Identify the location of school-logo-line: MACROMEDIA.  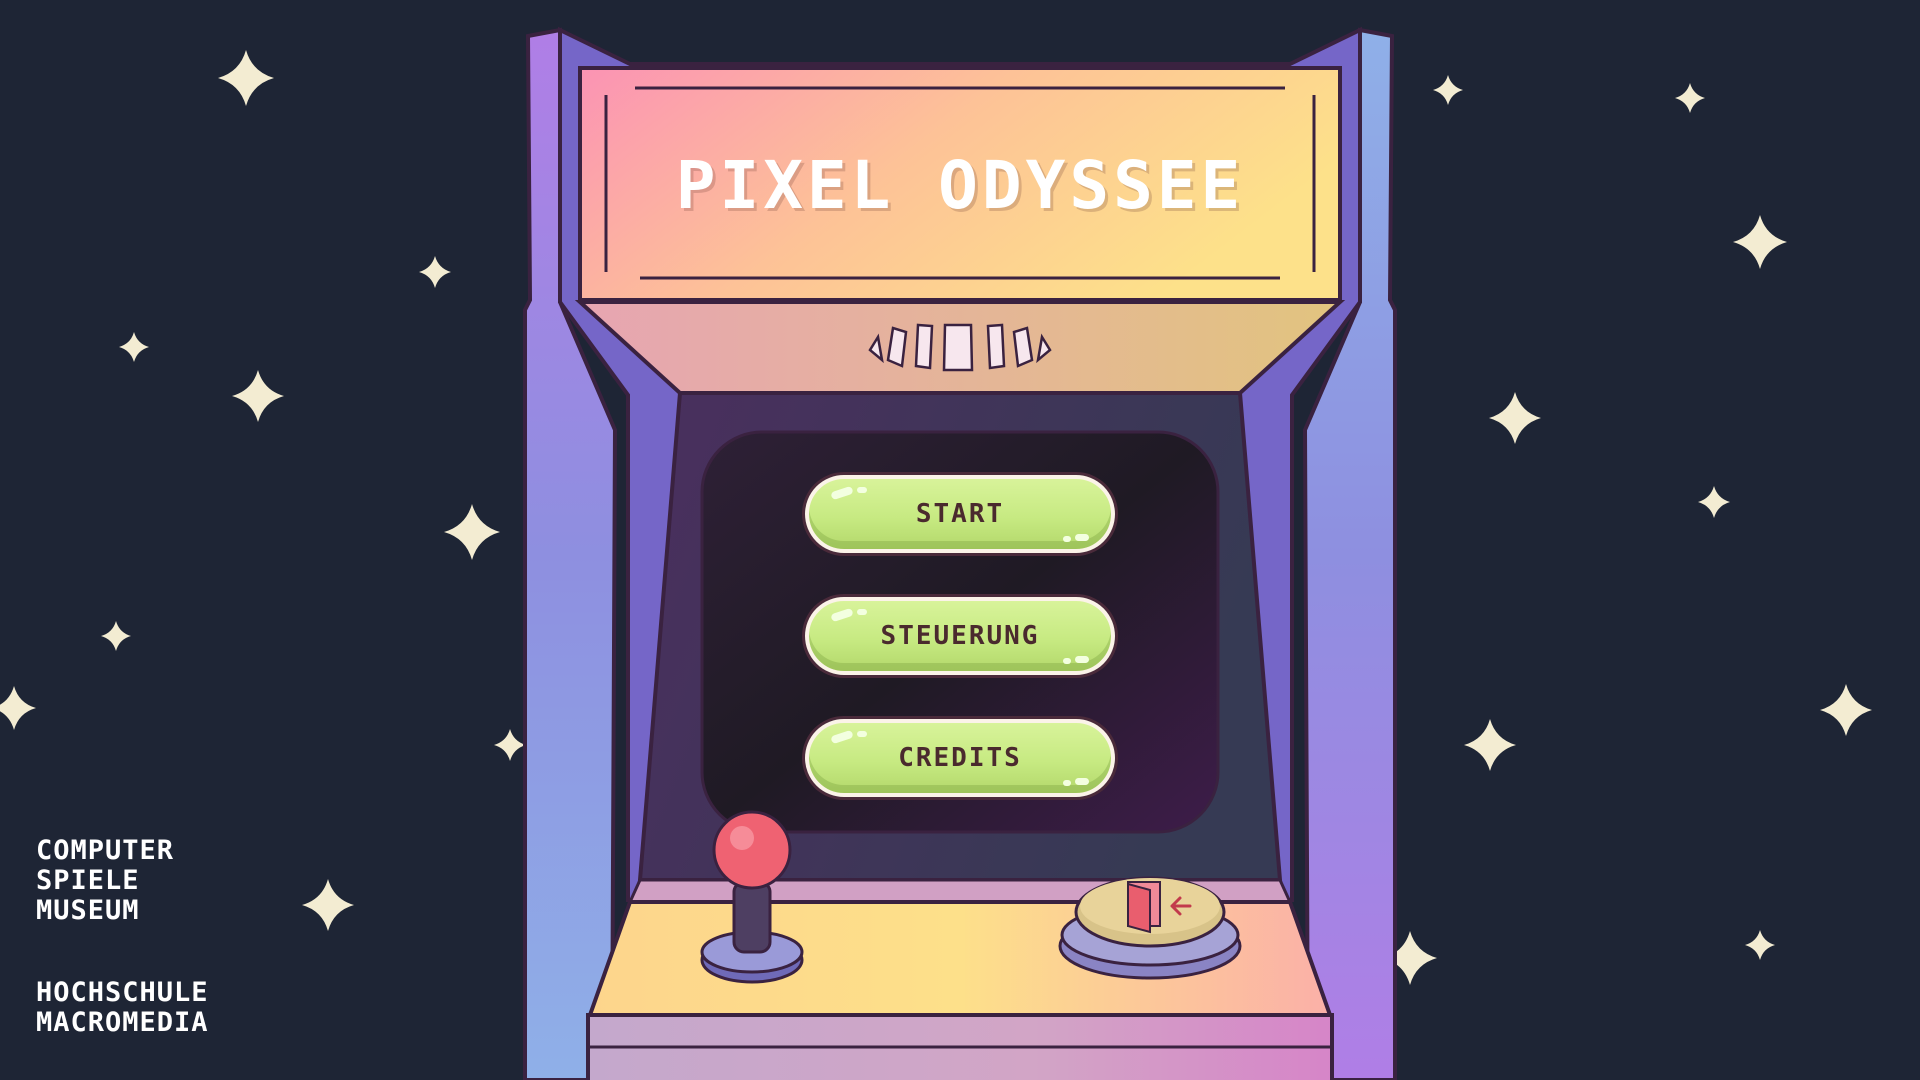
(122, 1022).